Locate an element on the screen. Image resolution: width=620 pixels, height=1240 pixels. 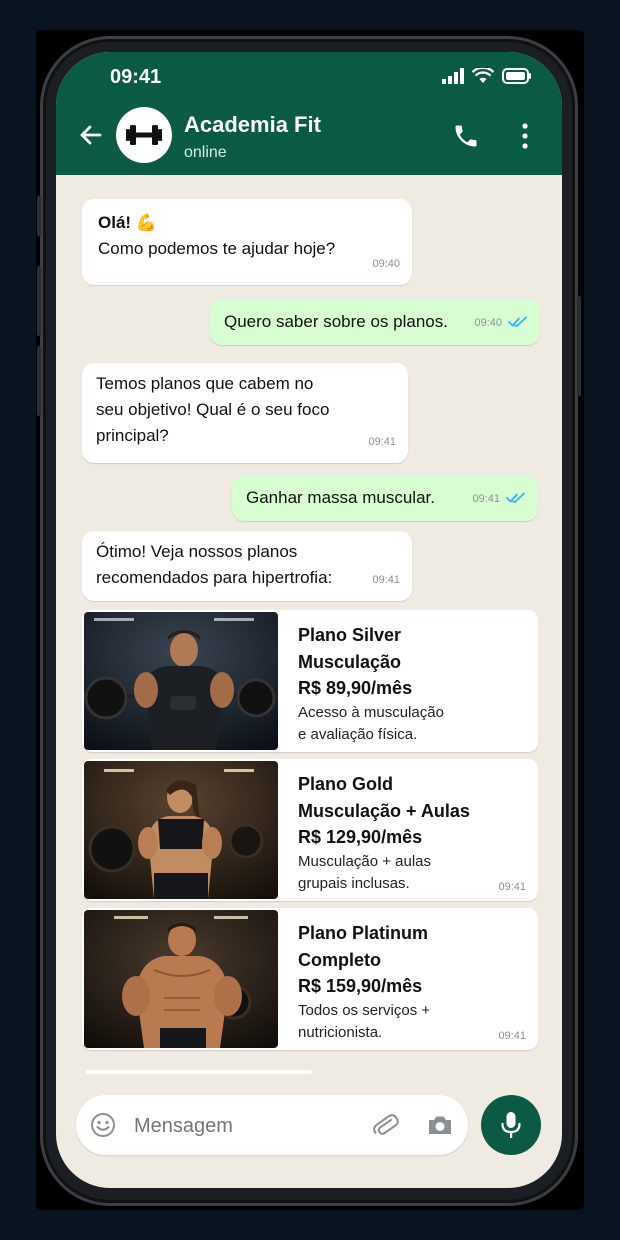
plan-description: Musculação + aulas grupais inclusas. is located at coordinates (408, 873).